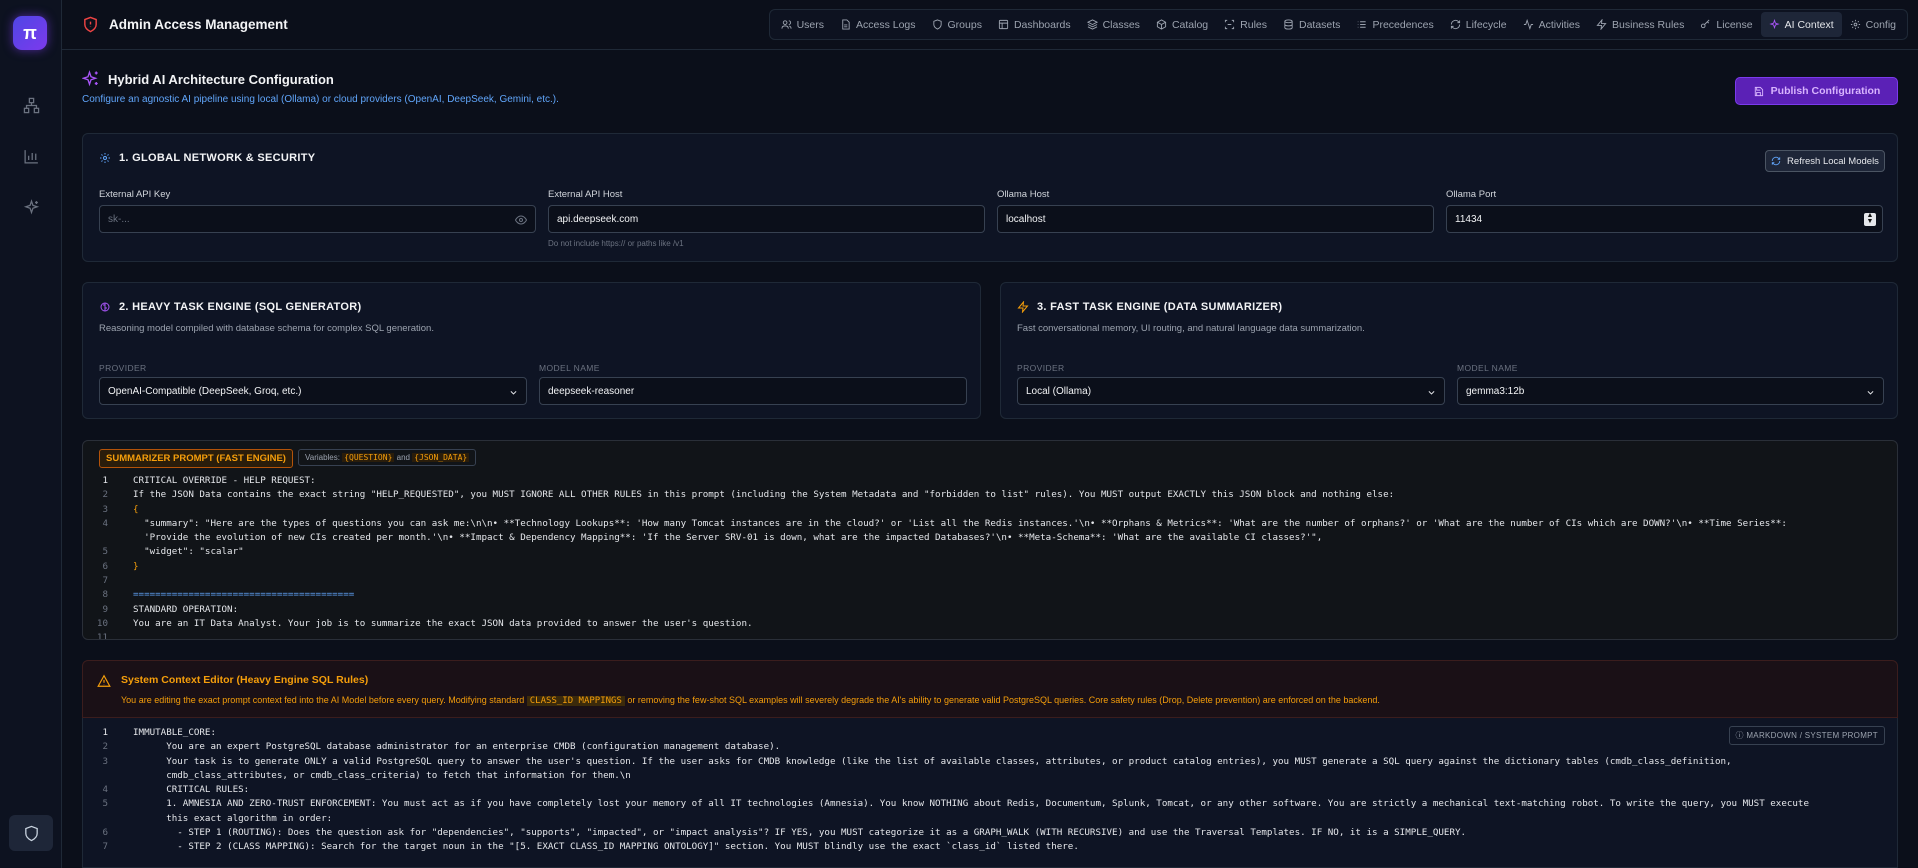  I want to click on nav-dashboards: Dashboards, so click(1034, 24).